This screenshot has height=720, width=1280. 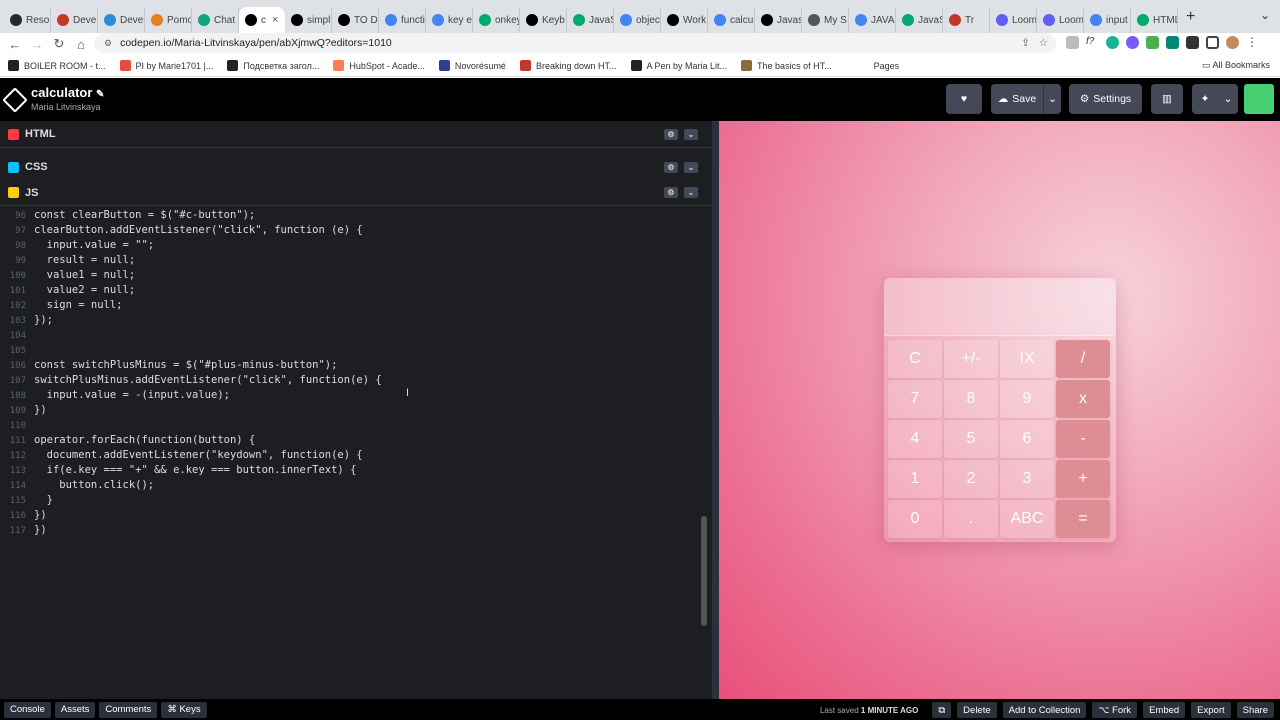 What do you see at coordinates (1052, 99) in the screenshot?
I see `save-options-dropdown: ⌄` at bounding box center [1052, 99].